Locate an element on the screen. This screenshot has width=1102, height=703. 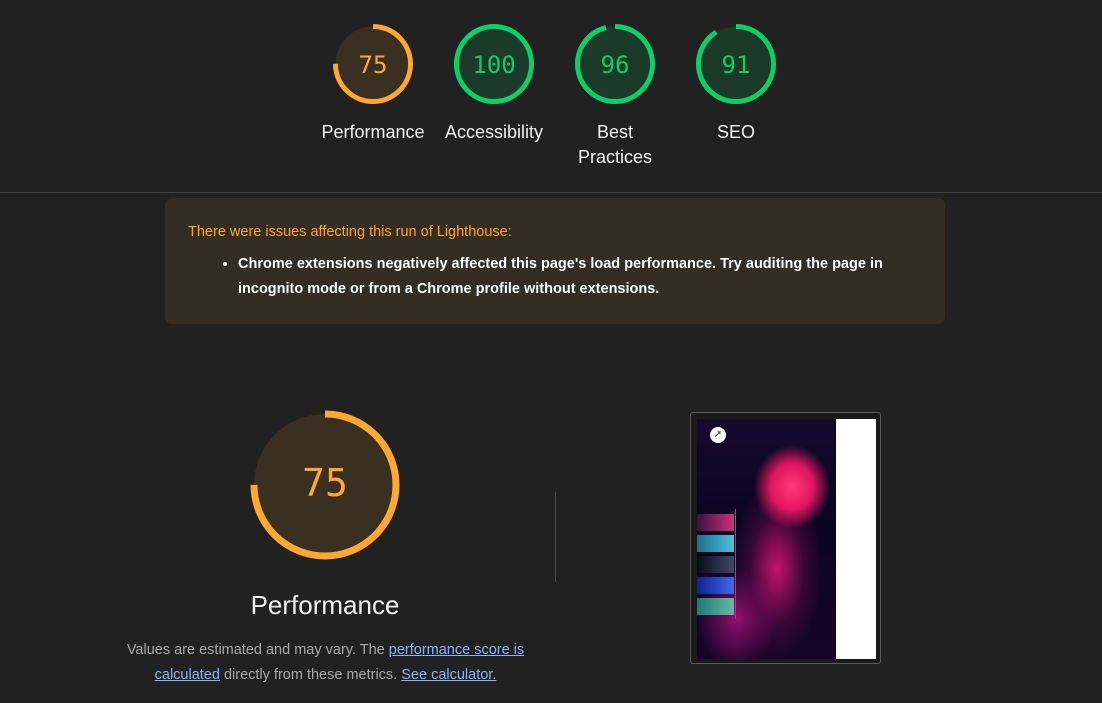
gauge-seo-score: 91 is located at coordinates (736, 65).